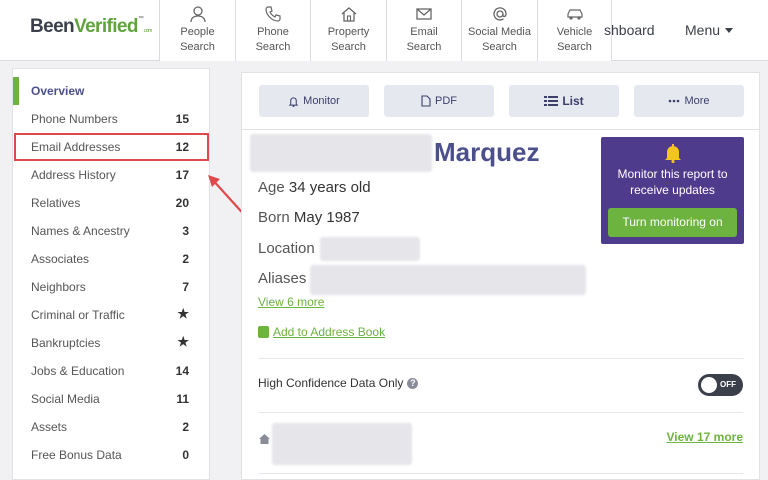  I want to click on list-button: List, so click(564, 101).